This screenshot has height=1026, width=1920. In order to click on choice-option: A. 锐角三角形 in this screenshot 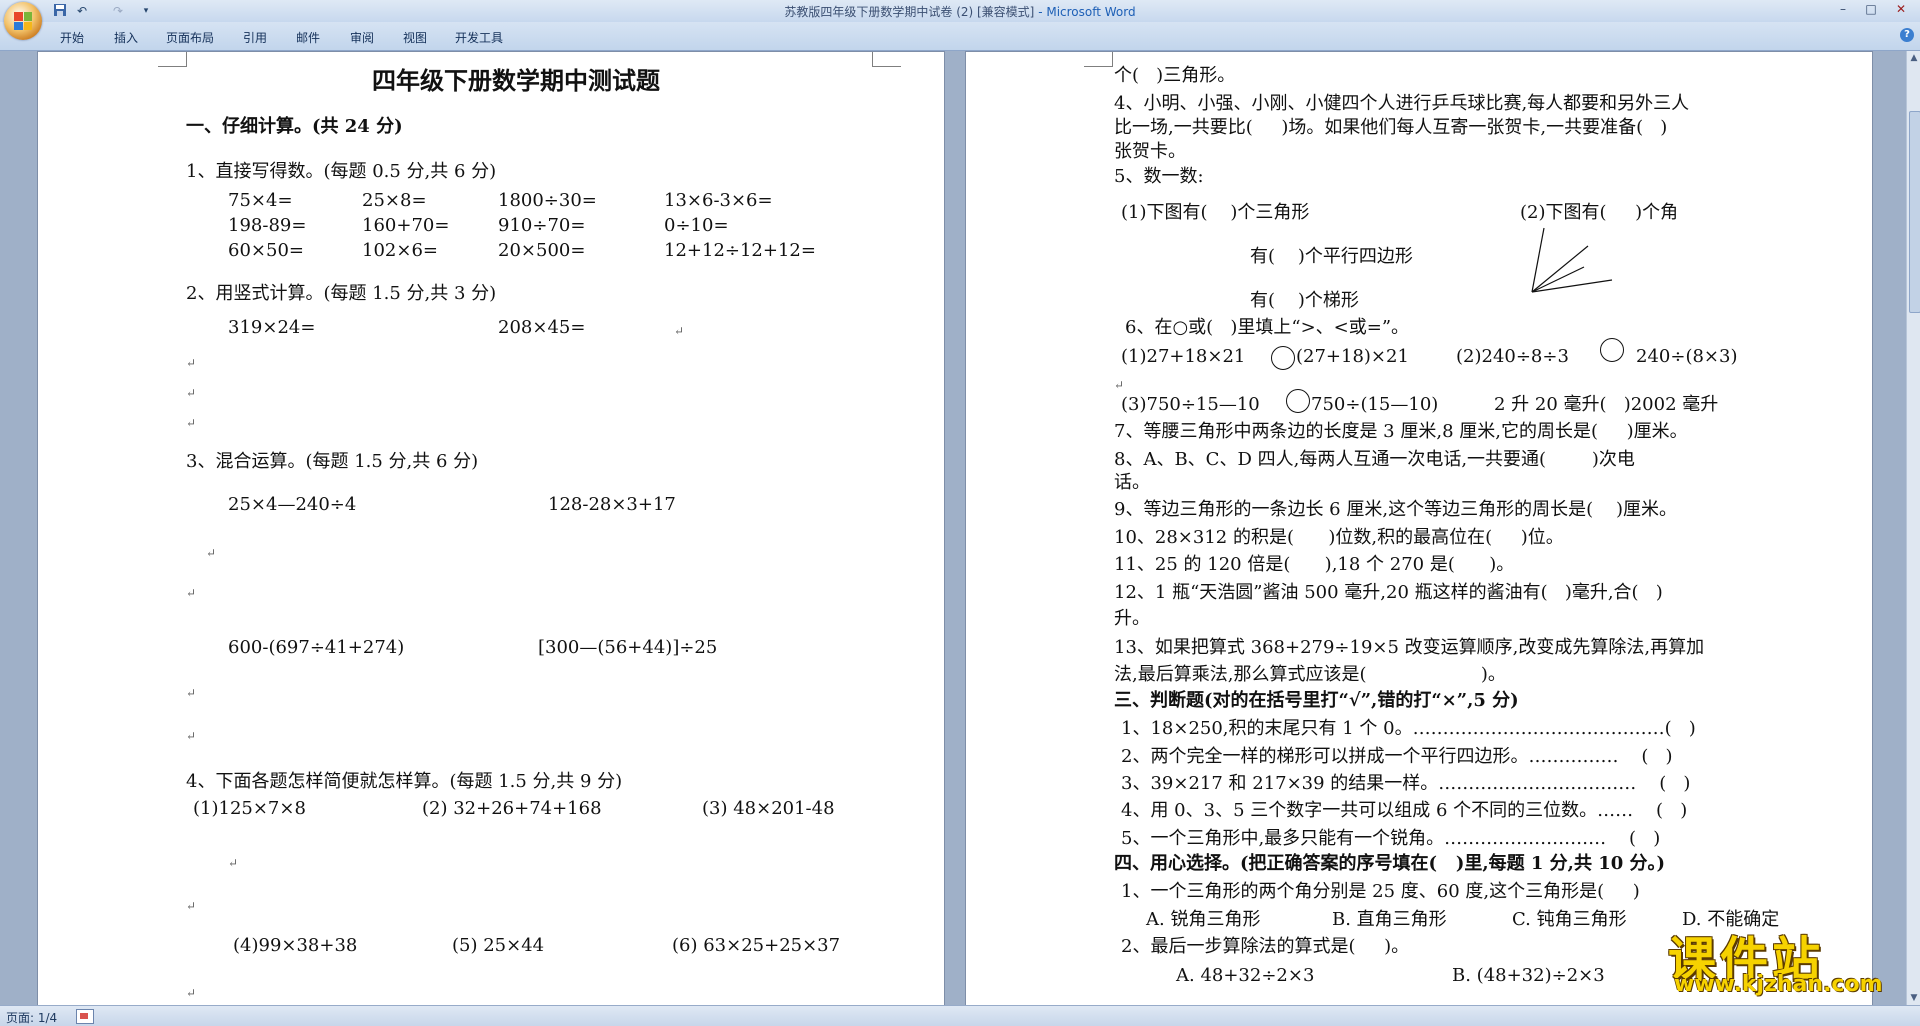, I will do `click(1203, 919)`.